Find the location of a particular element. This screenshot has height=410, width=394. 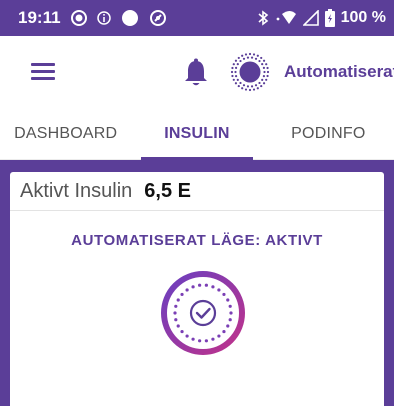

info-icon is located at coordinates (103, 18).